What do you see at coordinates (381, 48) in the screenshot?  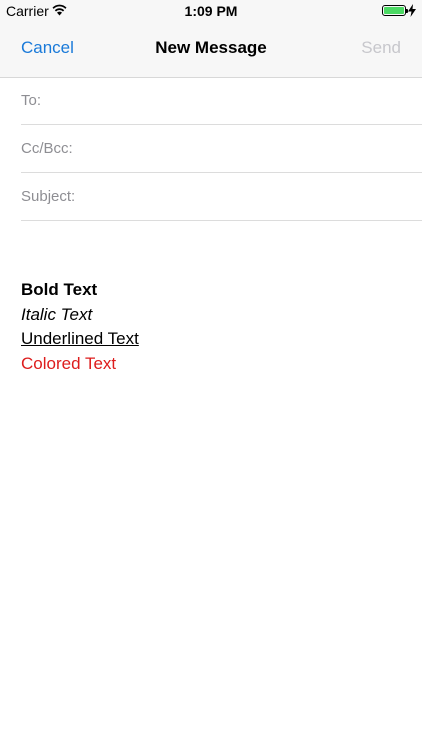 I see `send-button: Send` at bounding box center [381, 48].